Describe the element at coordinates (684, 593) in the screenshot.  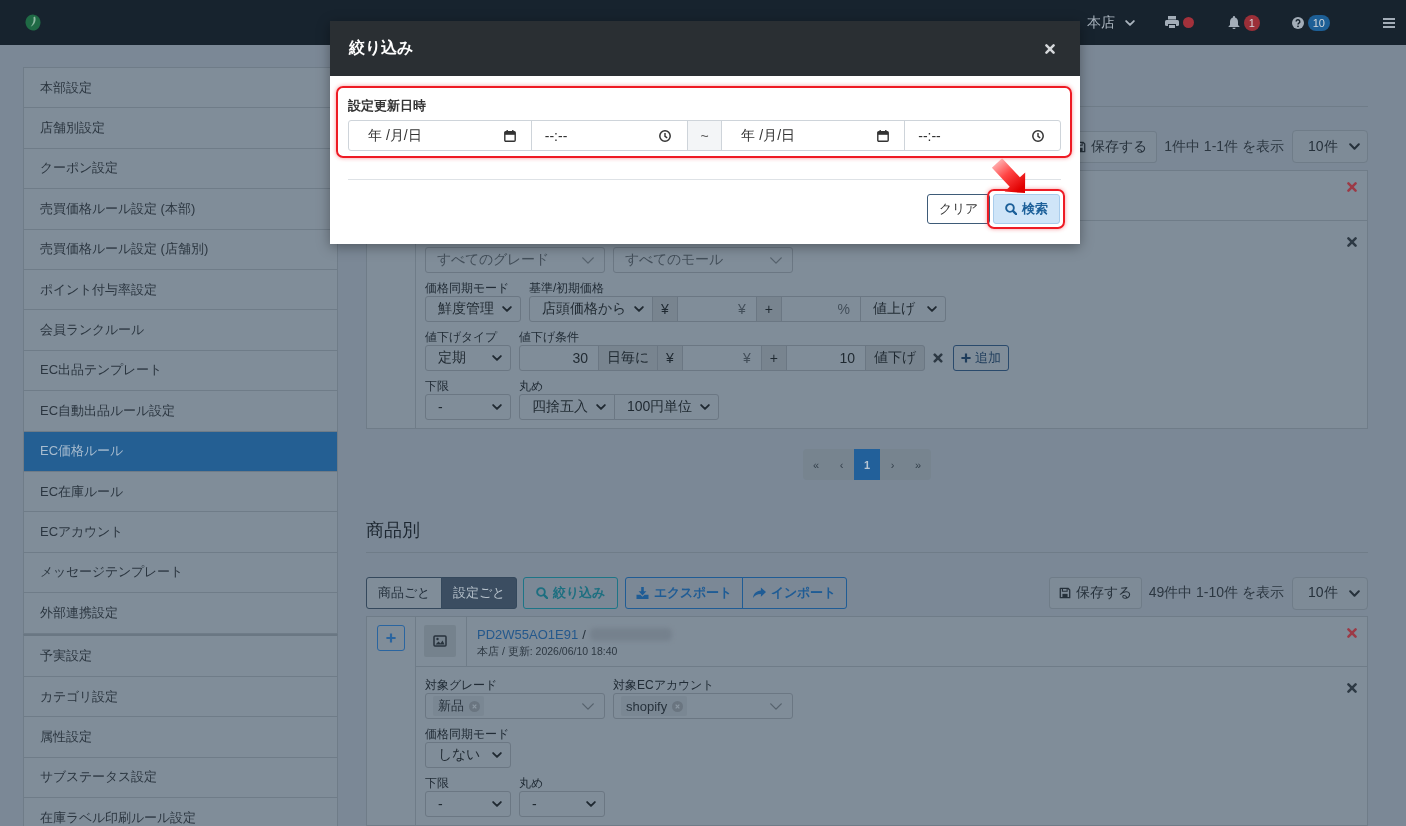
I see `export-button: エクスポート` at that location.